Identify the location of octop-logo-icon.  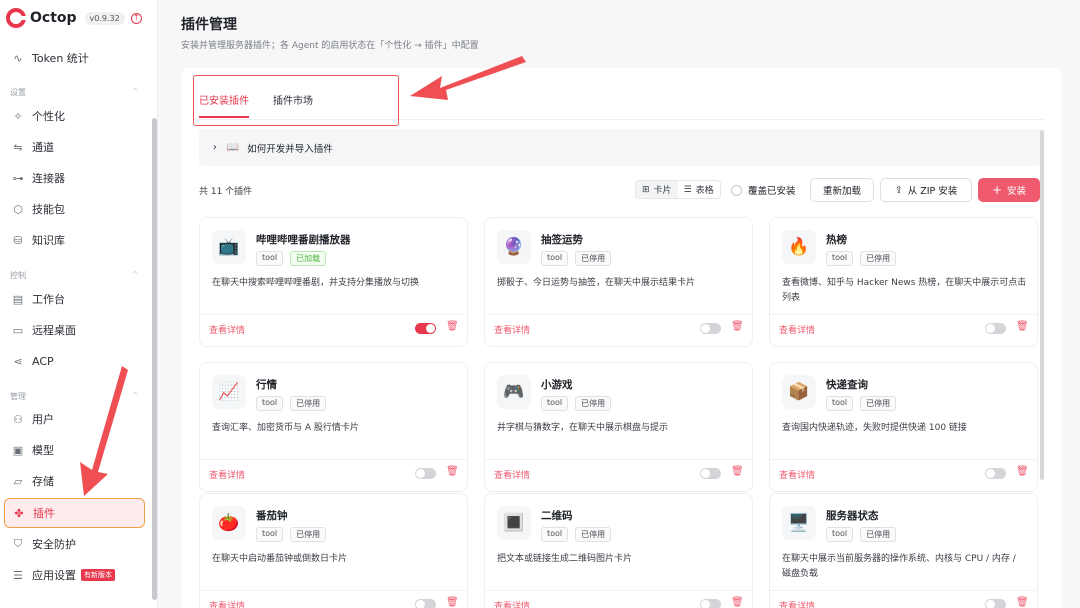
(17, 18).